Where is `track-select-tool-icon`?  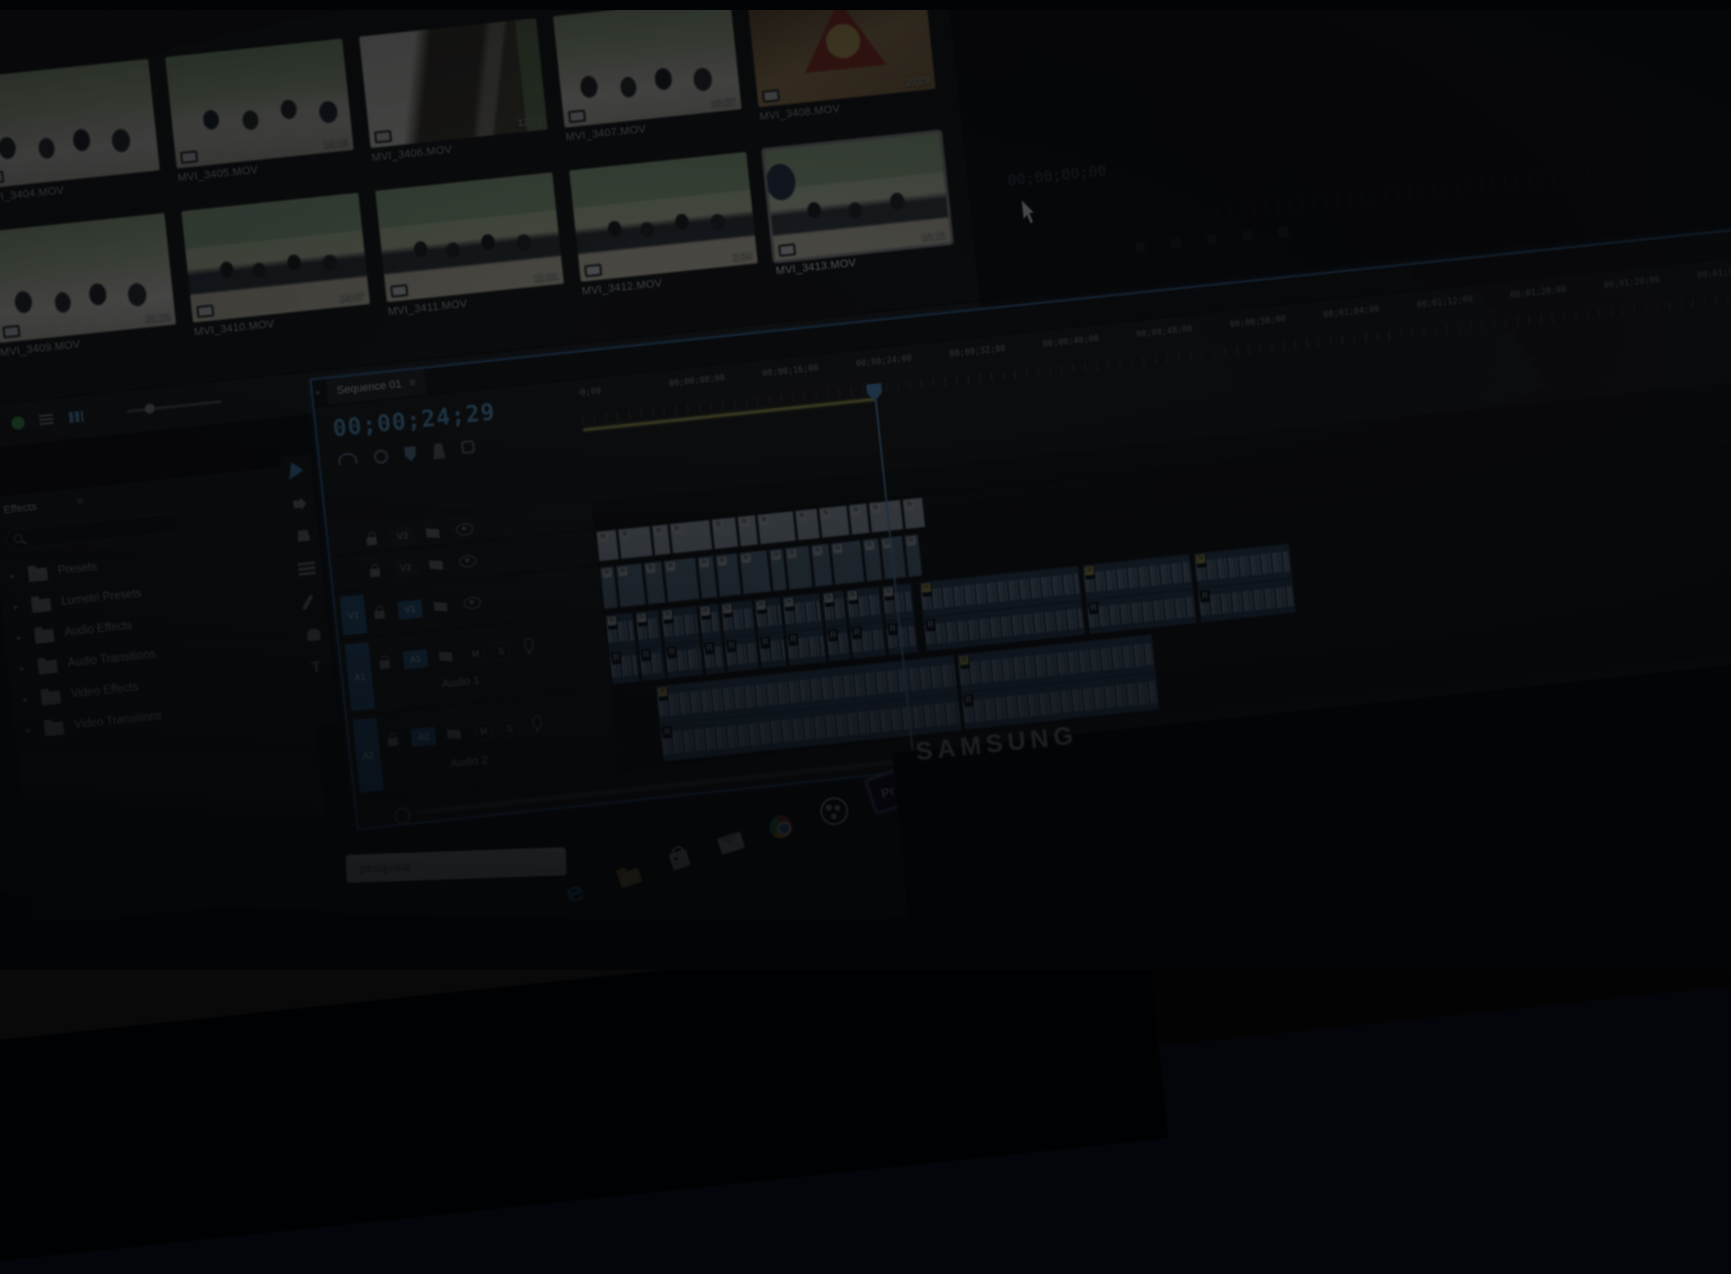
track-select-tool-icon is located at coordinates (300, 505).